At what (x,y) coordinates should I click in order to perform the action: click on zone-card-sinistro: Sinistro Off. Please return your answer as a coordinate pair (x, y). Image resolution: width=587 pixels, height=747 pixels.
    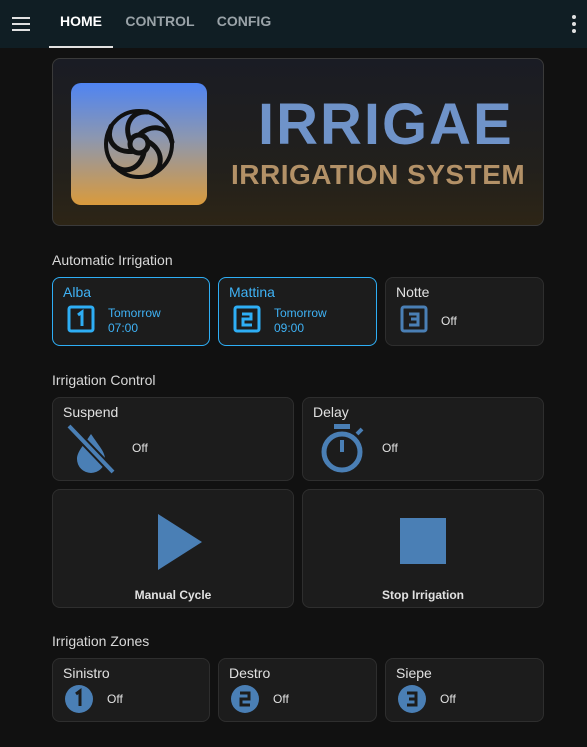
    Looking at the image, I should click on (131, 690).